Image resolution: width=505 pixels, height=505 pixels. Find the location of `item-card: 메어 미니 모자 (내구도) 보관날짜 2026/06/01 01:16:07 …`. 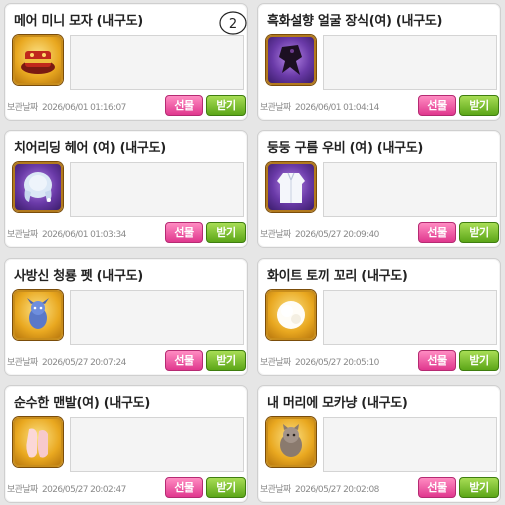

item-card: 메어 미니 모자 (내구도) 보관날짜 2026/06/01 01:16:07 … is located at coordinates (126, 62).